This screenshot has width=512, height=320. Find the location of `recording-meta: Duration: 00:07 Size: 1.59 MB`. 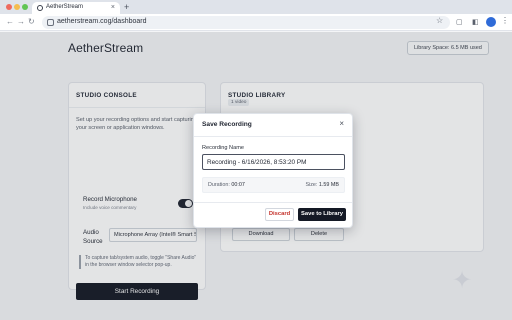

recording-meta: Duration: 00:07 Size: 1.59 MB is located at coordinates (273, 185).